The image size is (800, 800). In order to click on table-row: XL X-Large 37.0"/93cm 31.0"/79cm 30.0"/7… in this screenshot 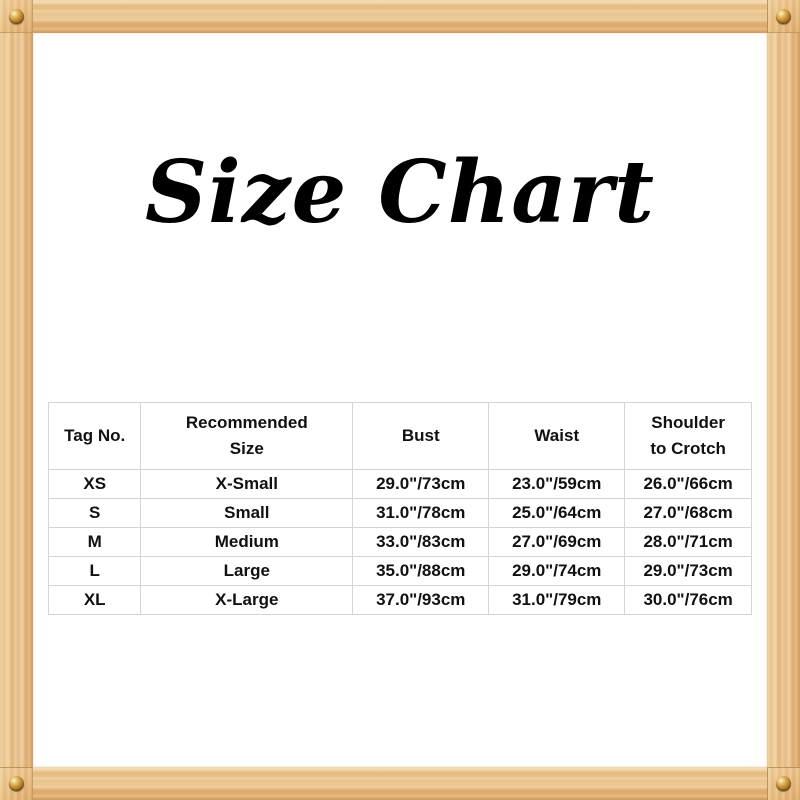, I will do `click(399, 600)`.